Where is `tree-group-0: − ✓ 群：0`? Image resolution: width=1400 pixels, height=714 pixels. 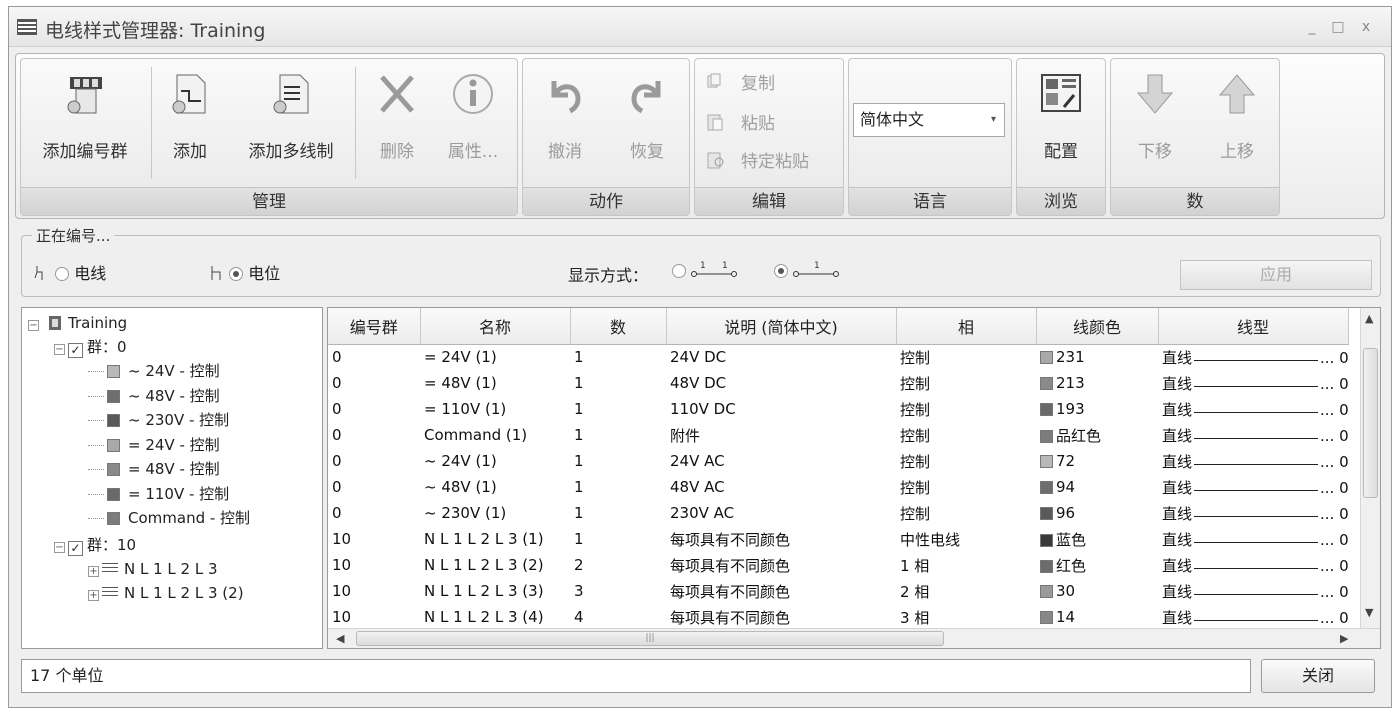
tree-group-0: − ✓ 群：0 is located at coordinates (90, 347).